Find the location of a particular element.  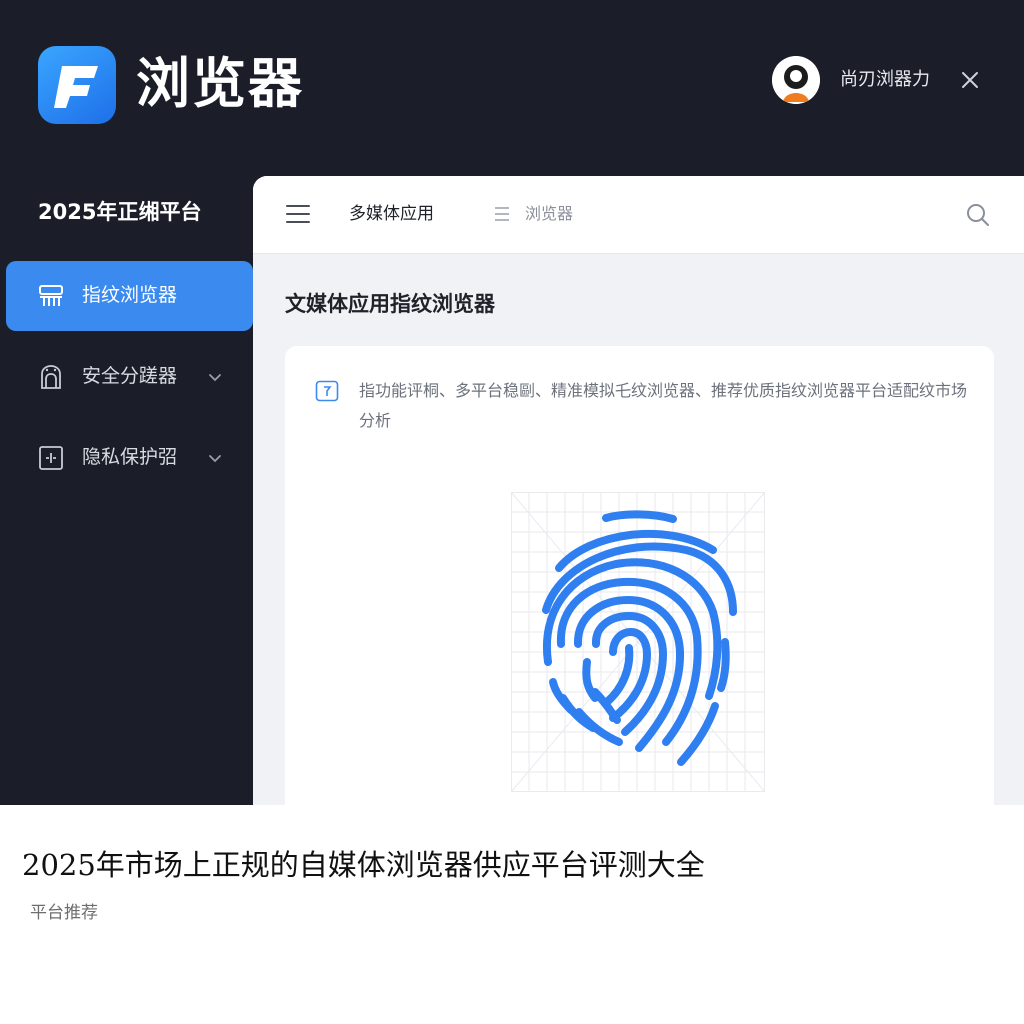

sidebar-item-fingerprint-browser: 指纹浏览器 is located at coordinates (129, 296).